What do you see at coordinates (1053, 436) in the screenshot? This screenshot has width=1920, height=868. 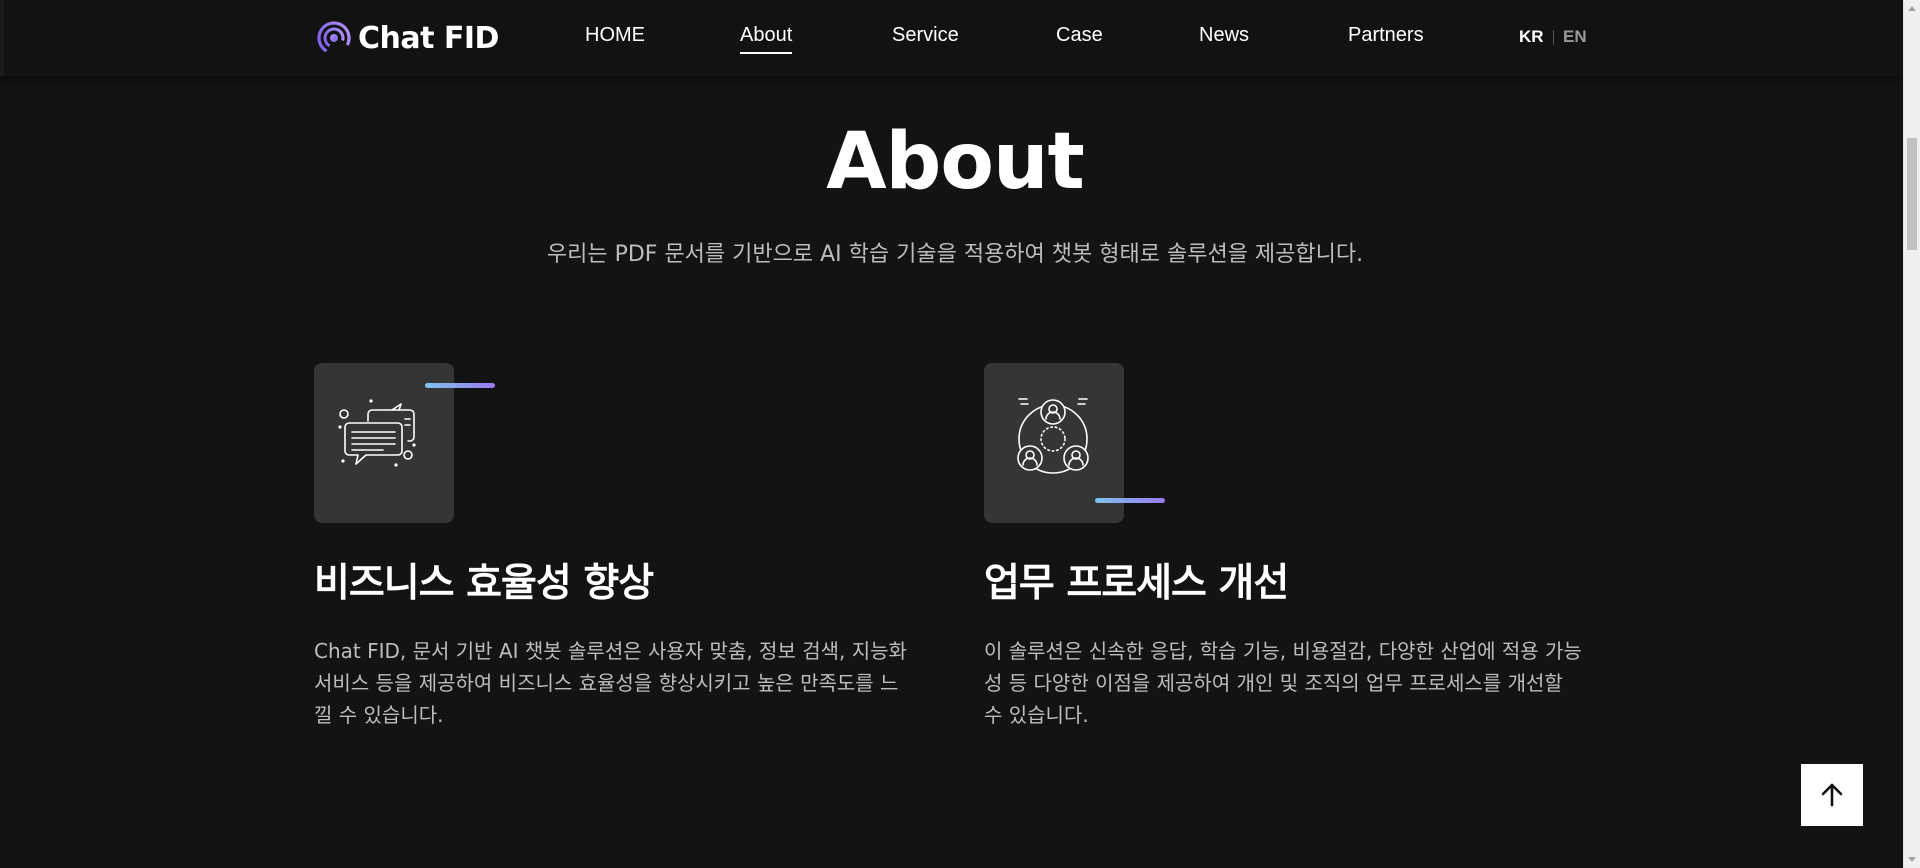 I see `team-network-icon` at bounding box center [1053, 436].